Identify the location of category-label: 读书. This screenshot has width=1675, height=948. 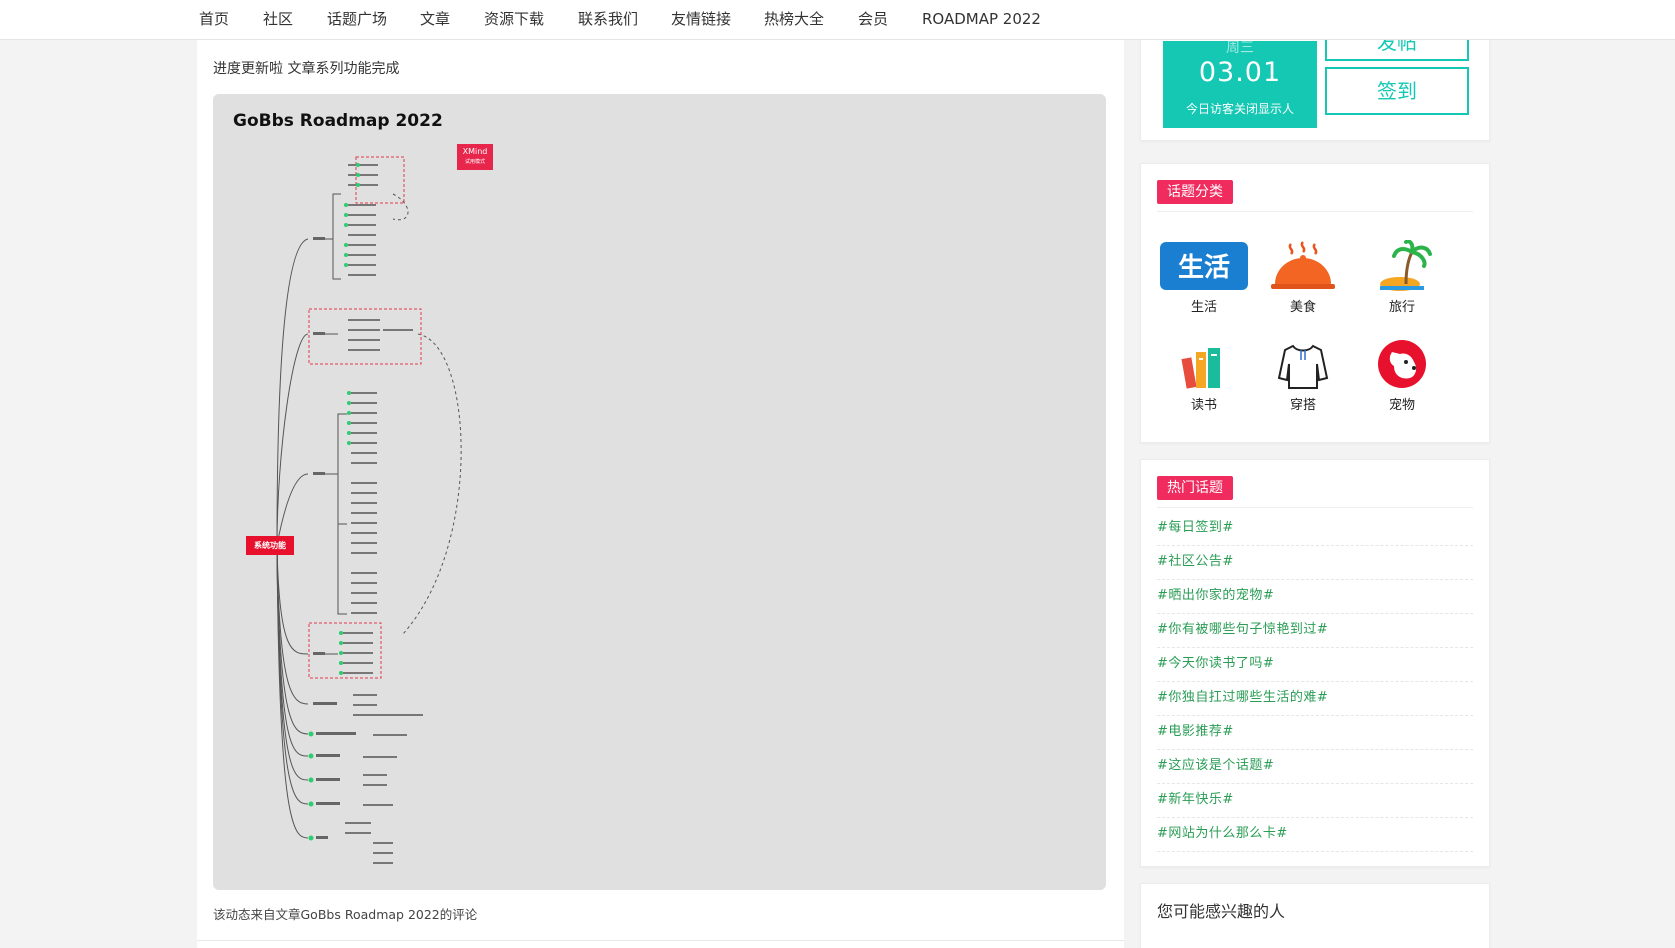
(1203, 405).